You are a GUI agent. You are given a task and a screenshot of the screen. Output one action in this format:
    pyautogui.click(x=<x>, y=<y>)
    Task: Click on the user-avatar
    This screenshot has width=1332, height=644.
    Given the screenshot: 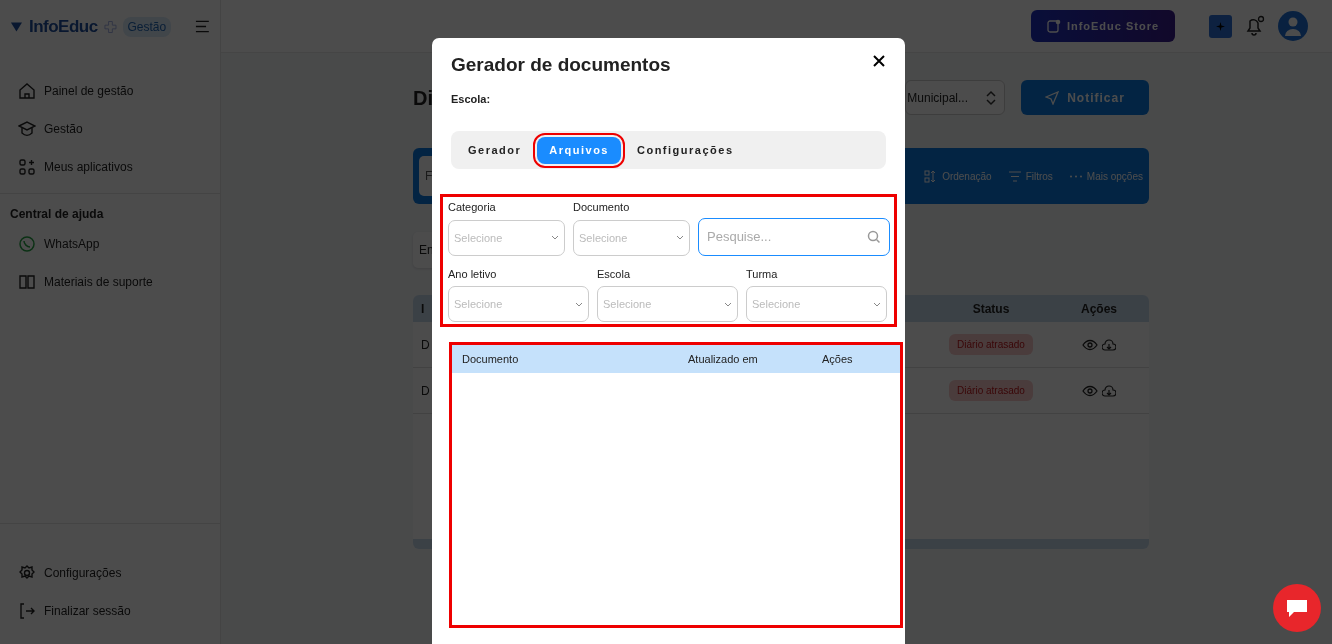 What is the action you would take?
    pyautogui.click(x=1293, y=26)
    